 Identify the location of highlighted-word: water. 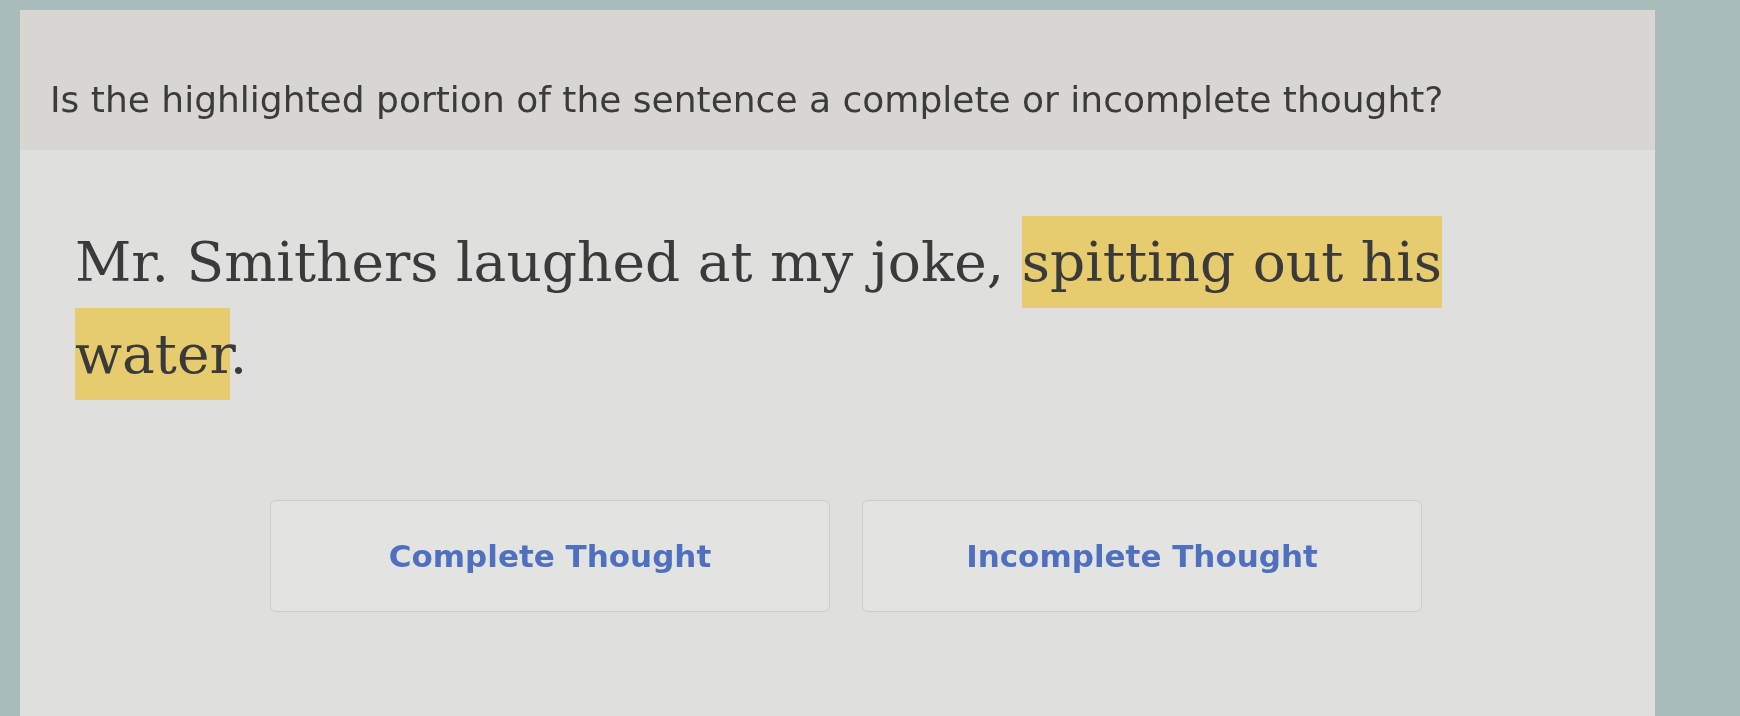
(152, 354).